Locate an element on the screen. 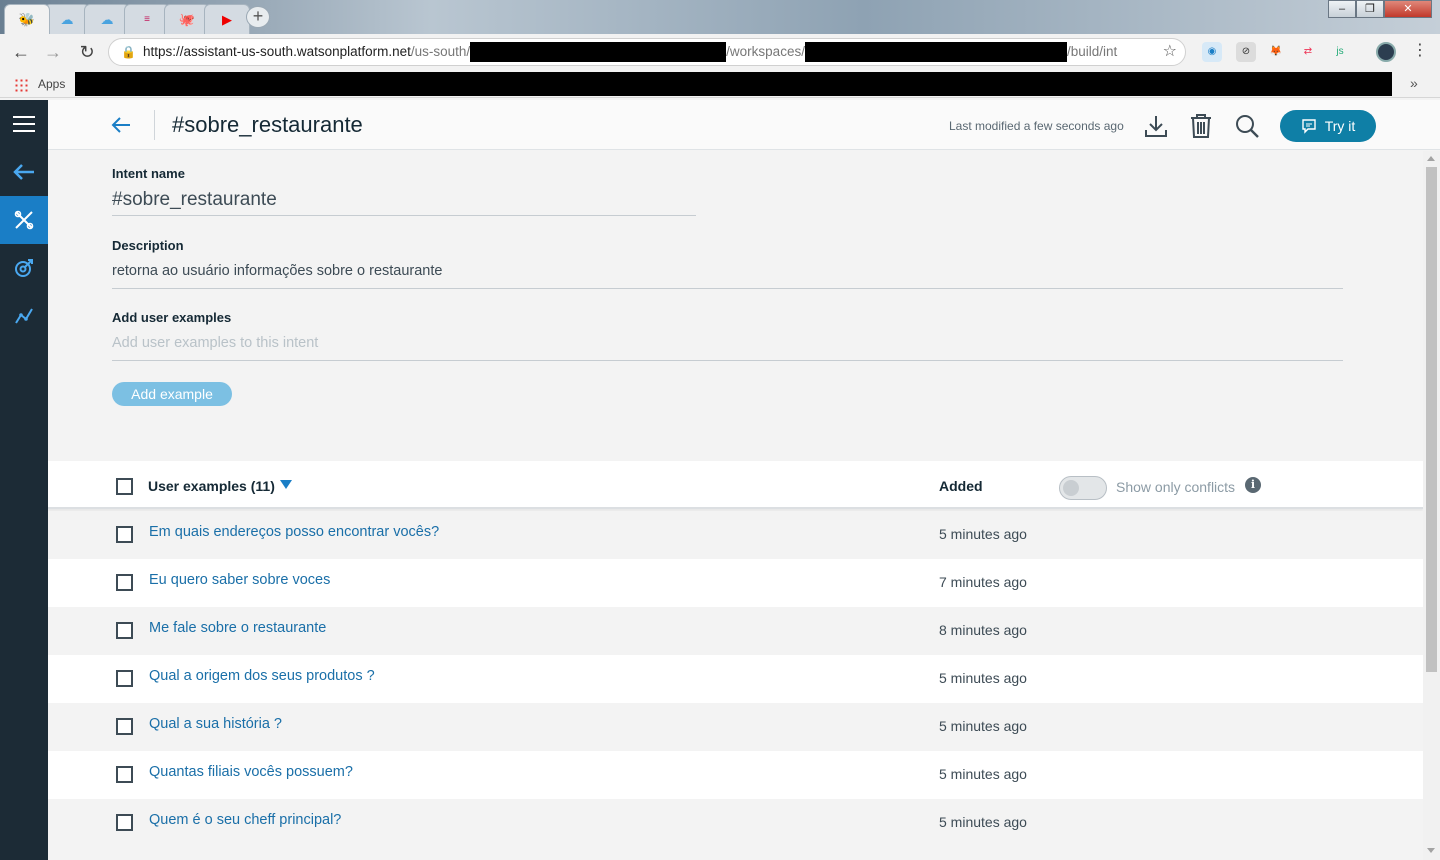  description-underline is located at coordinates (727, 288).